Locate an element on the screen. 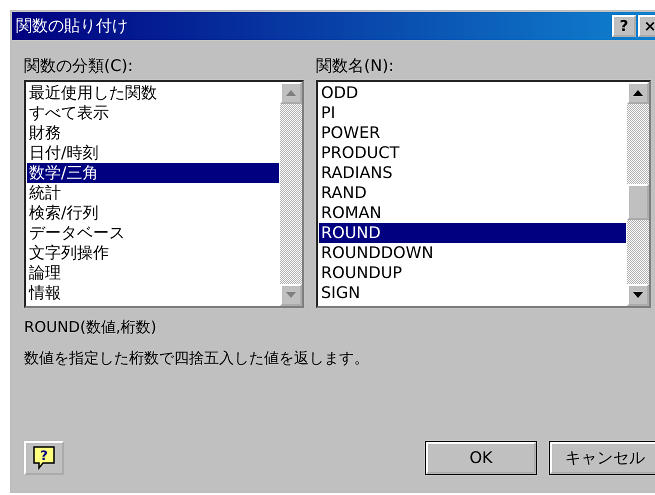 The image size is (655, 495). window-title: 関数の貼り付け is located at coordinates (72, 26).